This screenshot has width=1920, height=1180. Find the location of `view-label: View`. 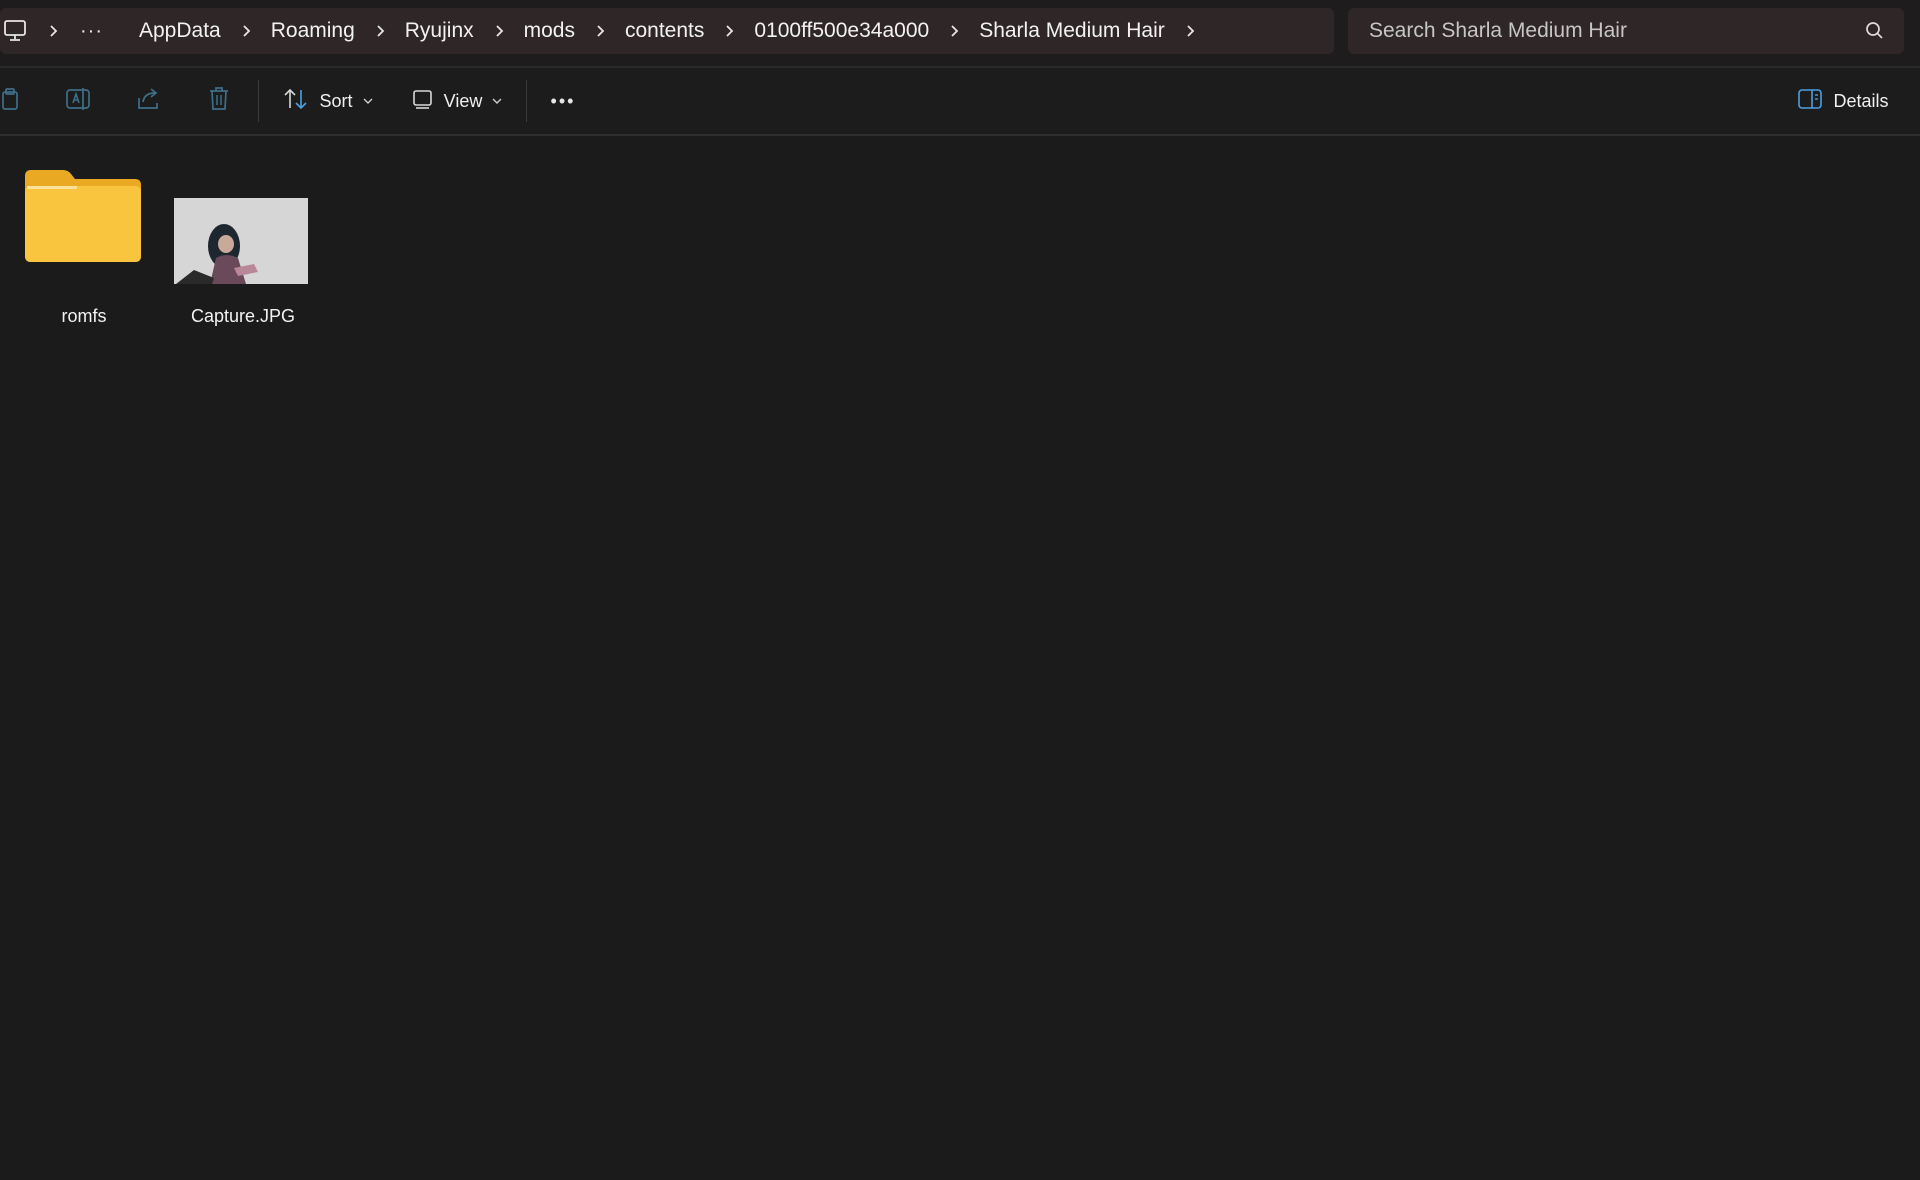

view-label: View is located at coordinates (463, 100).